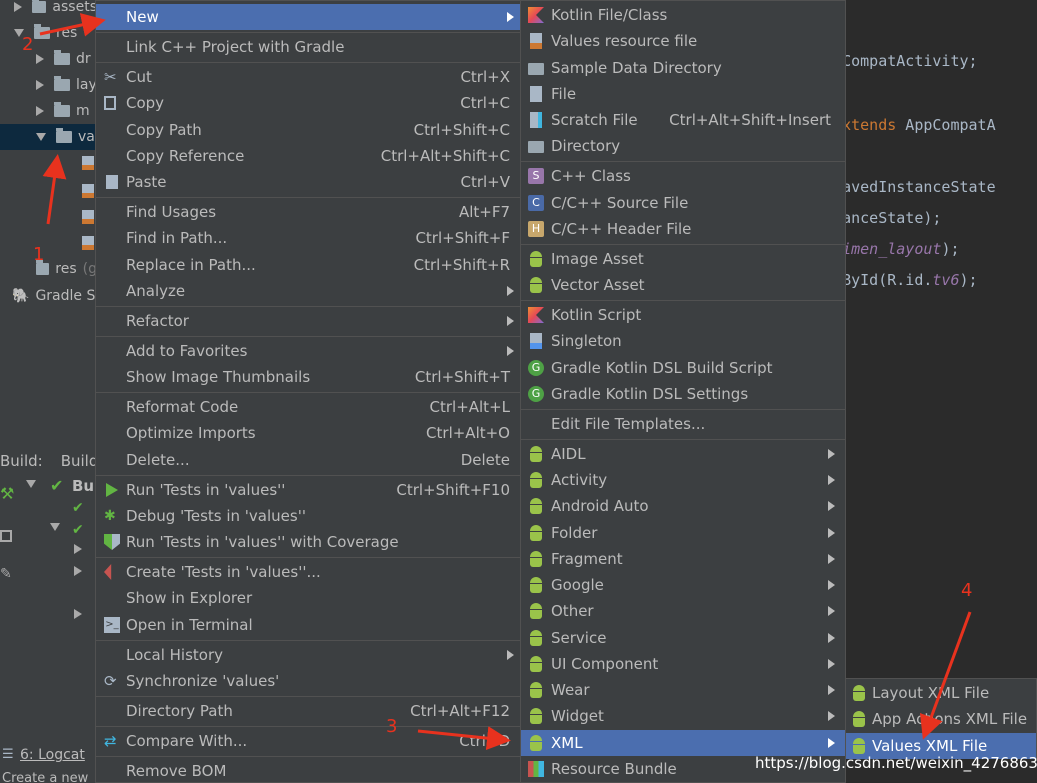  Describe the element at coordinates (683, 664) in the screenshot. I see `submenu-item-ui-component: UI Component` at that location.